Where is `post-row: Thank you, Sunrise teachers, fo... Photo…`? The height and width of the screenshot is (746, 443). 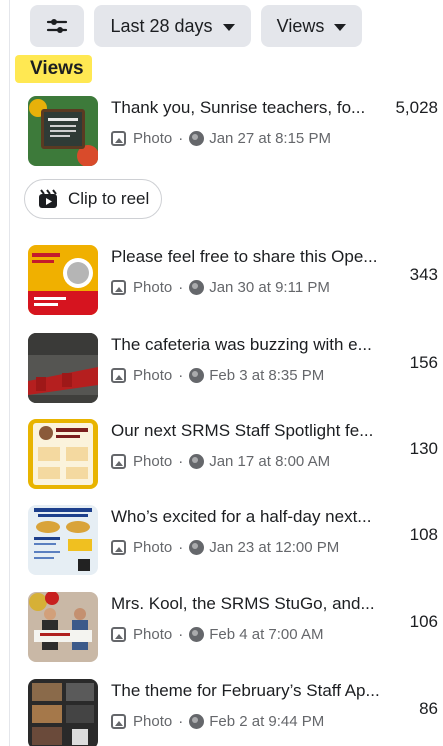 post-row: Thank you, Sunrise teachers, fo... Photo… is located at coordinates (233, 132).